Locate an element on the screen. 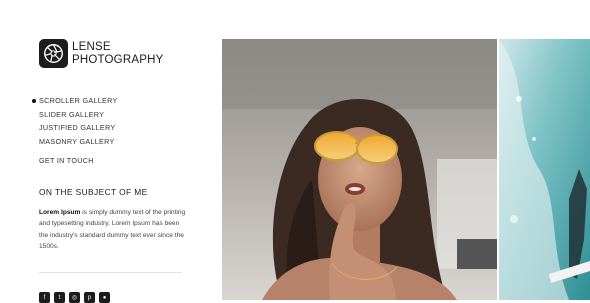  twitter-icon: t is located at coordinates (59, 297).